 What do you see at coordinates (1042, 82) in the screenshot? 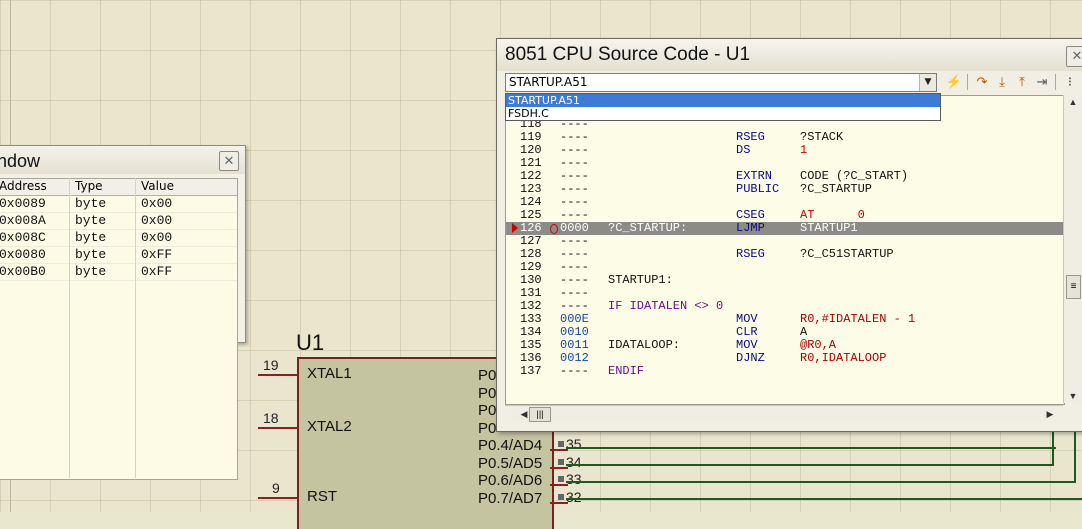
I see `run-to-cursor-icon: ⇥` at bounding box center [1042, 82].